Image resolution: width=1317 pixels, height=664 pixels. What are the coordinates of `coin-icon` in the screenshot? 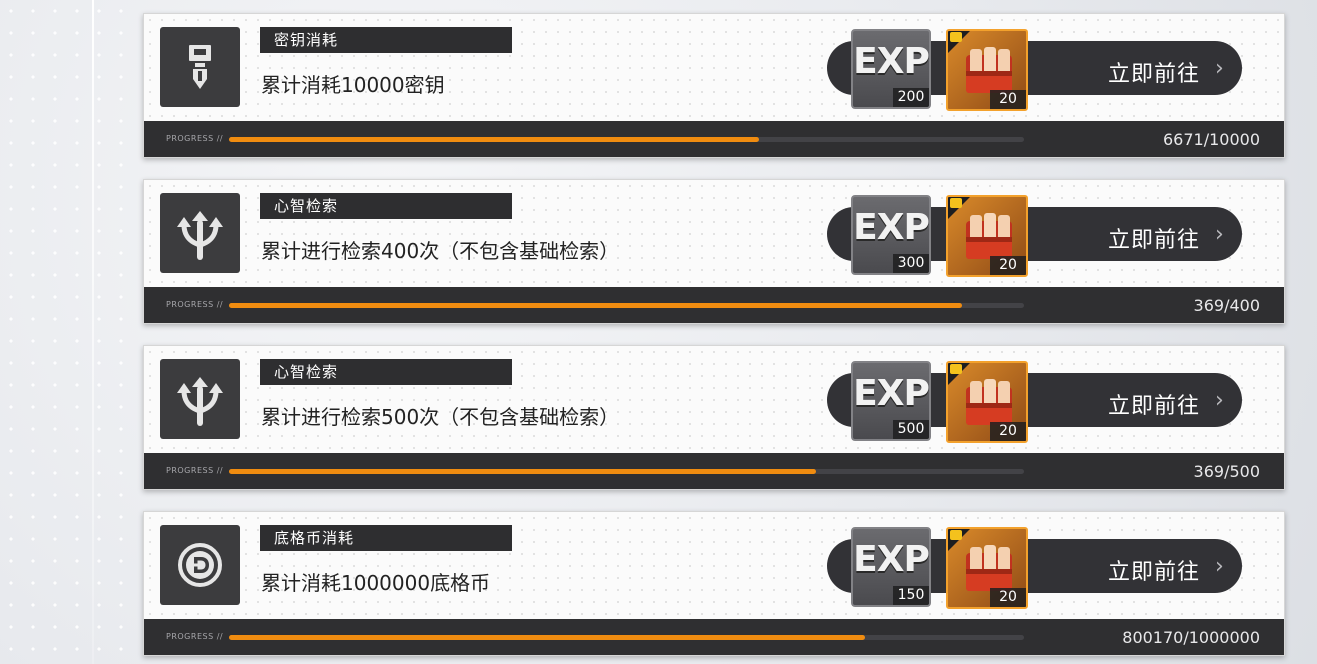 It's located at (200, 565).